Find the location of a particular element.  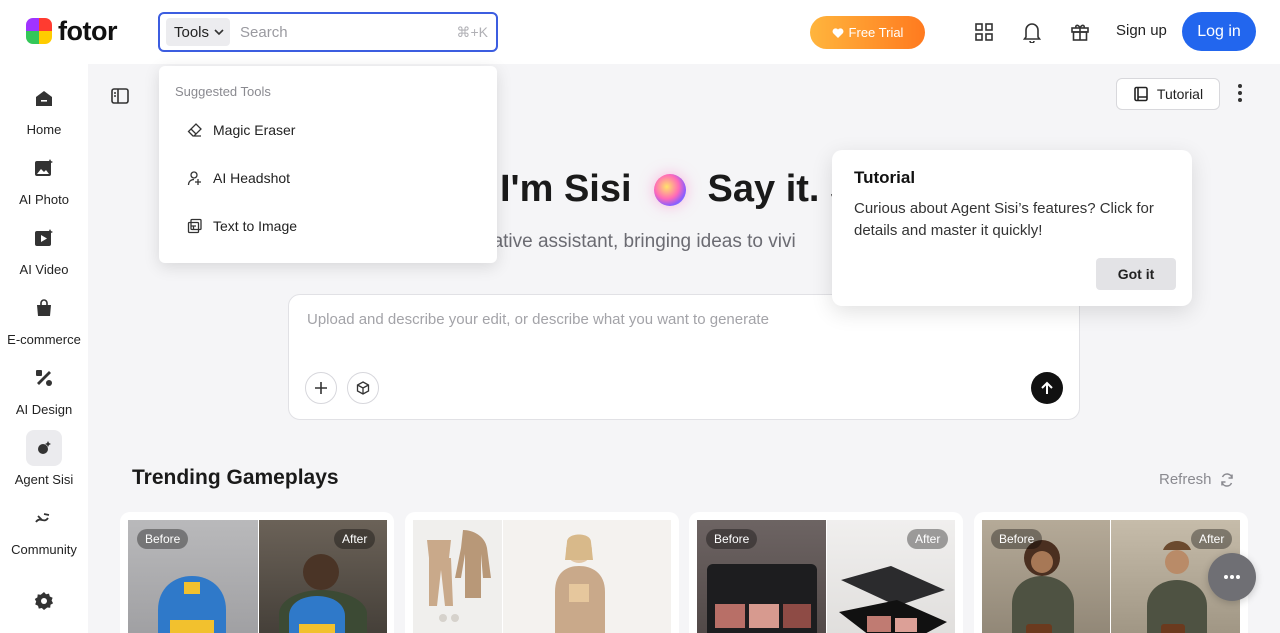

dropdown-heading: Suggested Tools is located at coordinates (223, 91).